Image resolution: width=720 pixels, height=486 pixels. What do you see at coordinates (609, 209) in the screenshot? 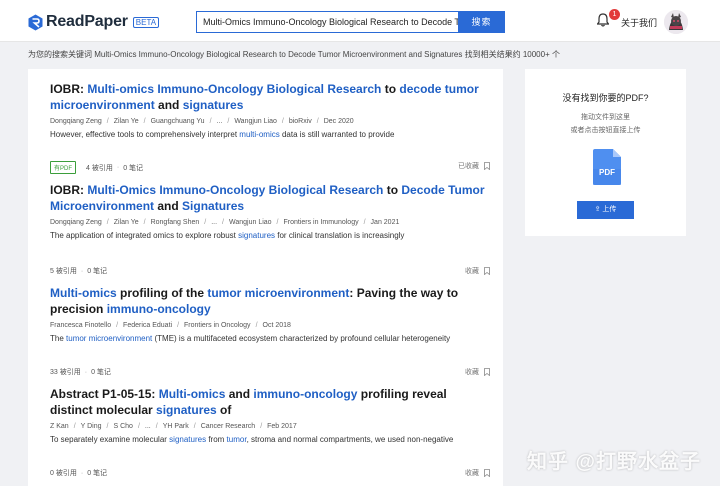
I see `upload-button-label: 上传` at bounding box center [609, 209].